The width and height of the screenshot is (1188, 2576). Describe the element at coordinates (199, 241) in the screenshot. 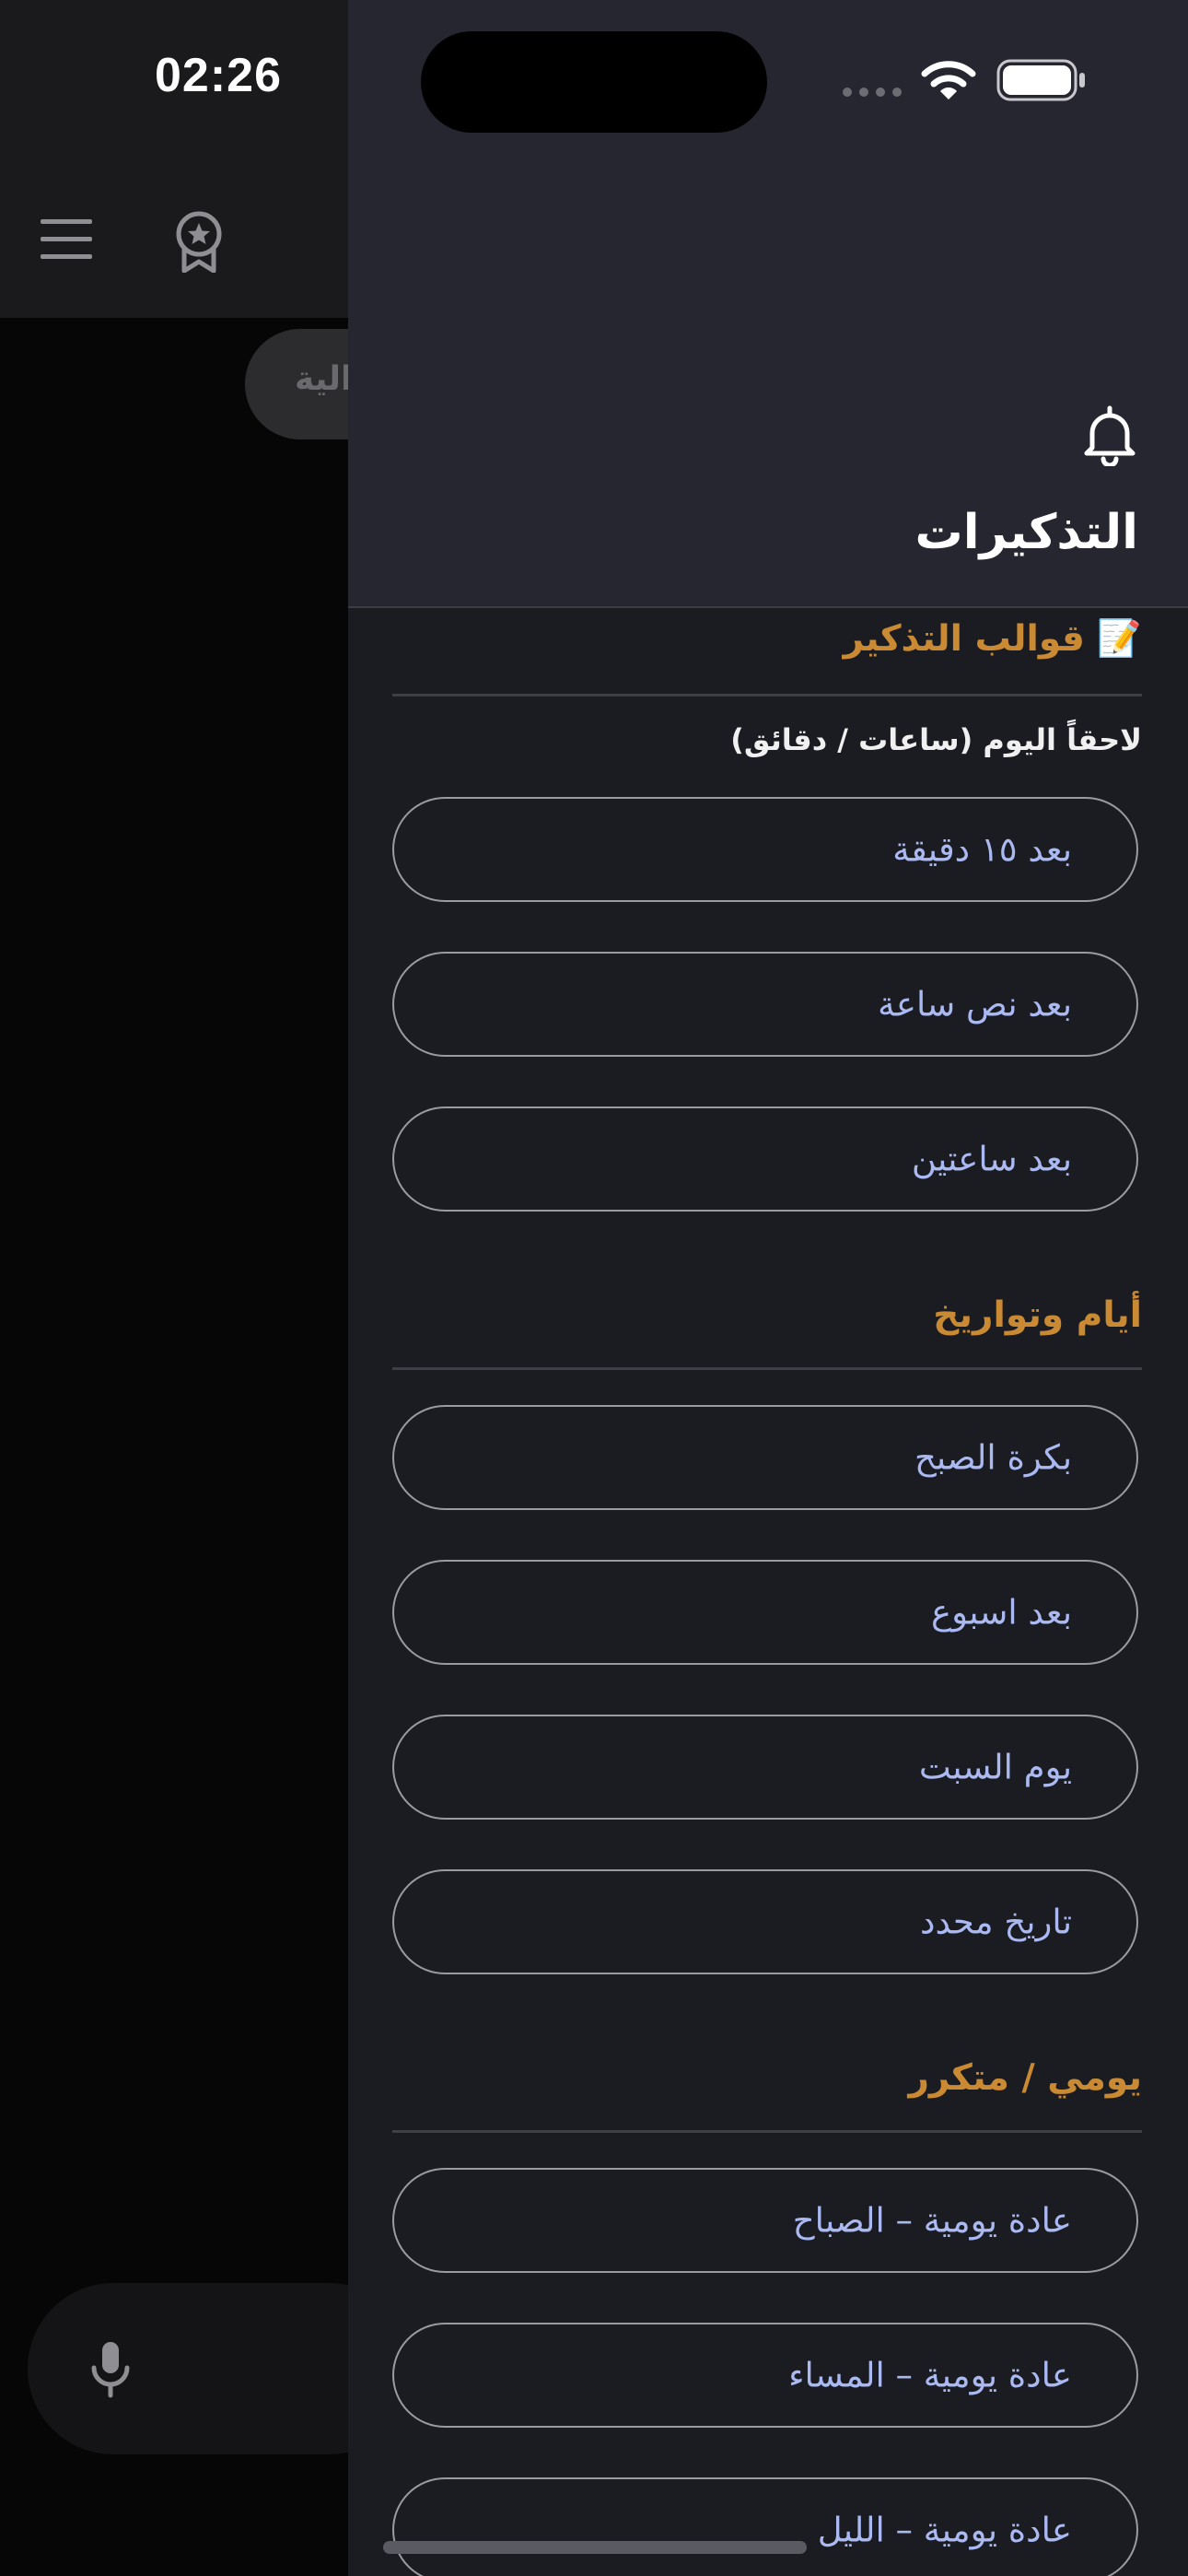

I see `award-badge-icon` at that location.